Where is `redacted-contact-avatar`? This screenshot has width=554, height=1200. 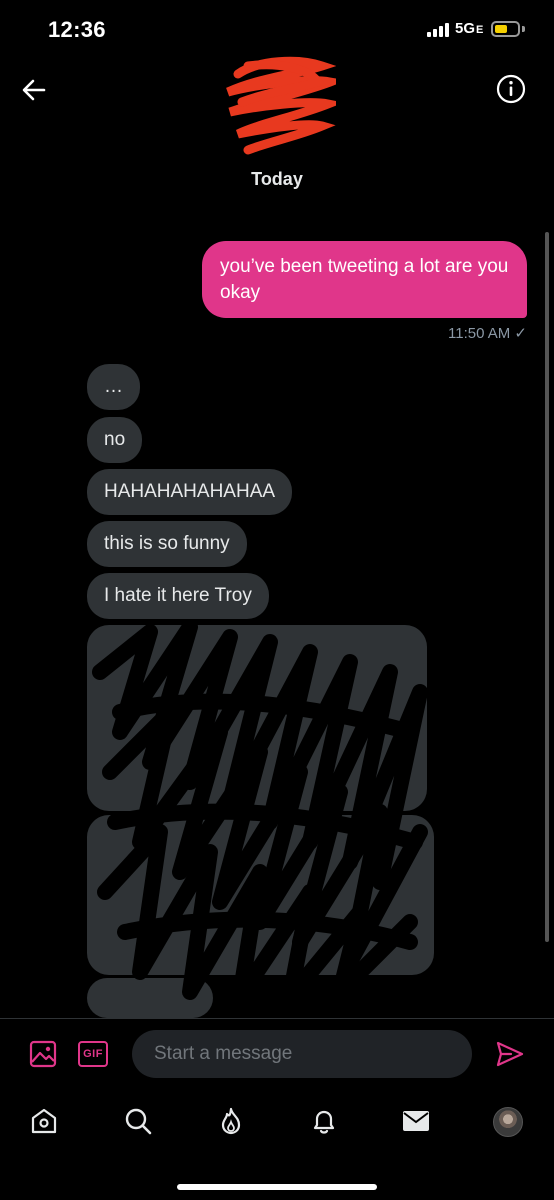 redacted-contact-avatar is located at coordinates (277, 104).